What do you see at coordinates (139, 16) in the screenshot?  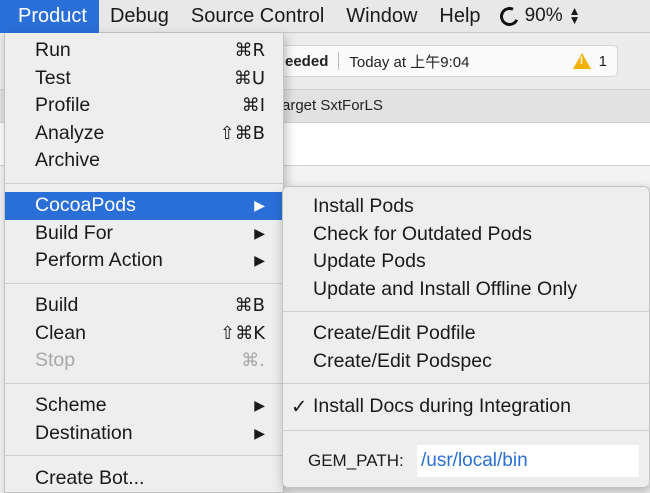 I see `menubar-debug: Debug` at bounding box center [139, 16].